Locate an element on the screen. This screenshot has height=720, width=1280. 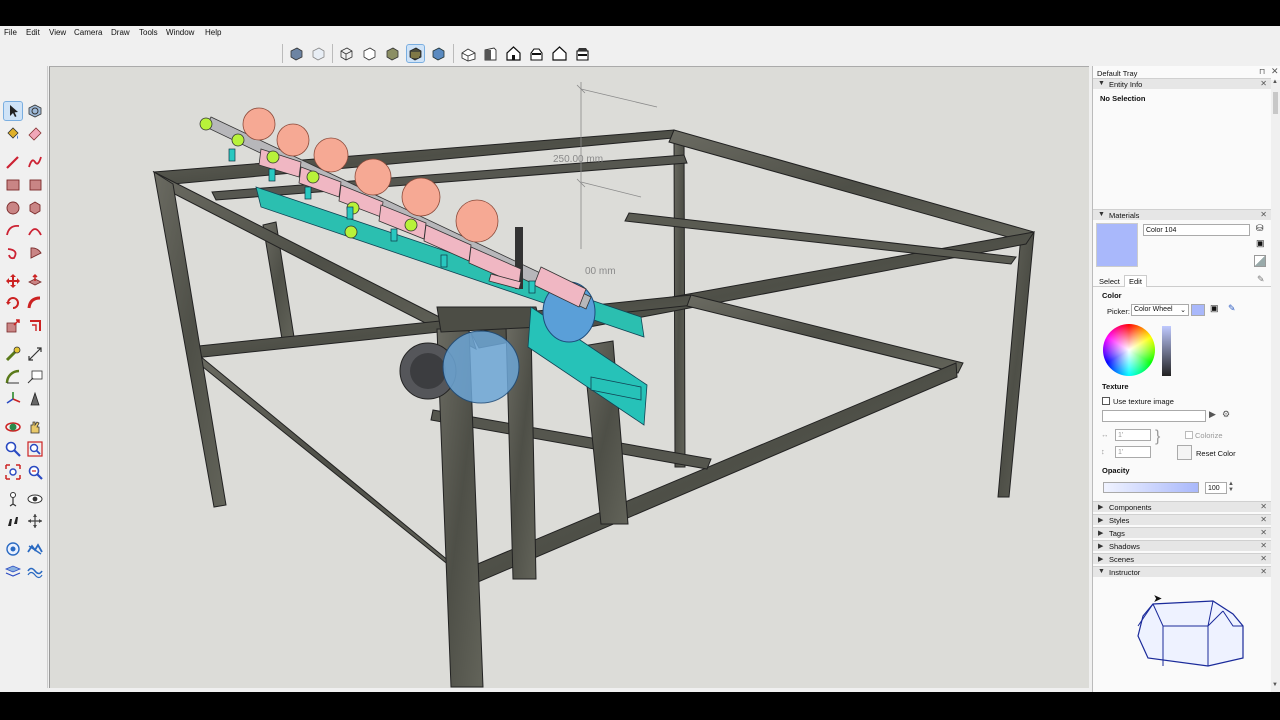
scroll-down-icon: ▼ is located at coordinates (1275, 685).